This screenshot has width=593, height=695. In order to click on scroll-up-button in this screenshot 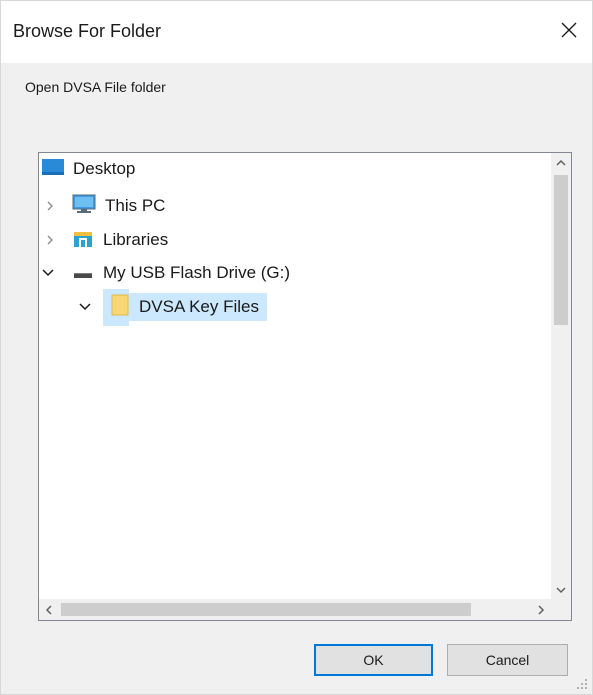, I will do `click(561, 163)`.